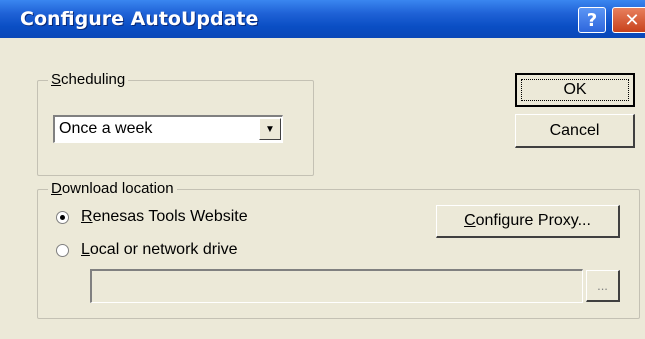 This screenshot has height=339, width=645. I want to click on chevron-down-icon: ▼, so click(270, 129).